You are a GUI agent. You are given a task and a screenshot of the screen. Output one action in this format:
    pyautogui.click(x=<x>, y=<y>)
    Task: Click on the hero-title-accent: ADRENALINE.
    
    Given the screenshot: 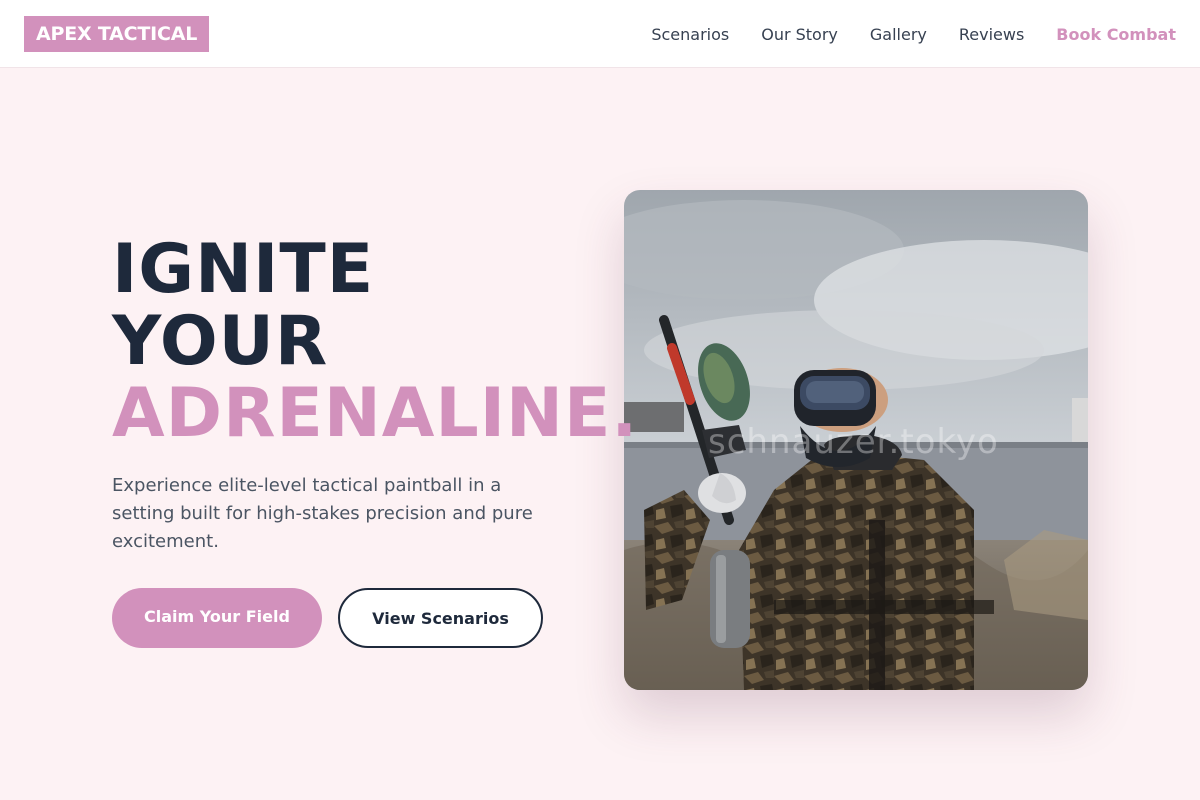 What is the action you would take?
    pyautogui.click(x=375, y=413)
    